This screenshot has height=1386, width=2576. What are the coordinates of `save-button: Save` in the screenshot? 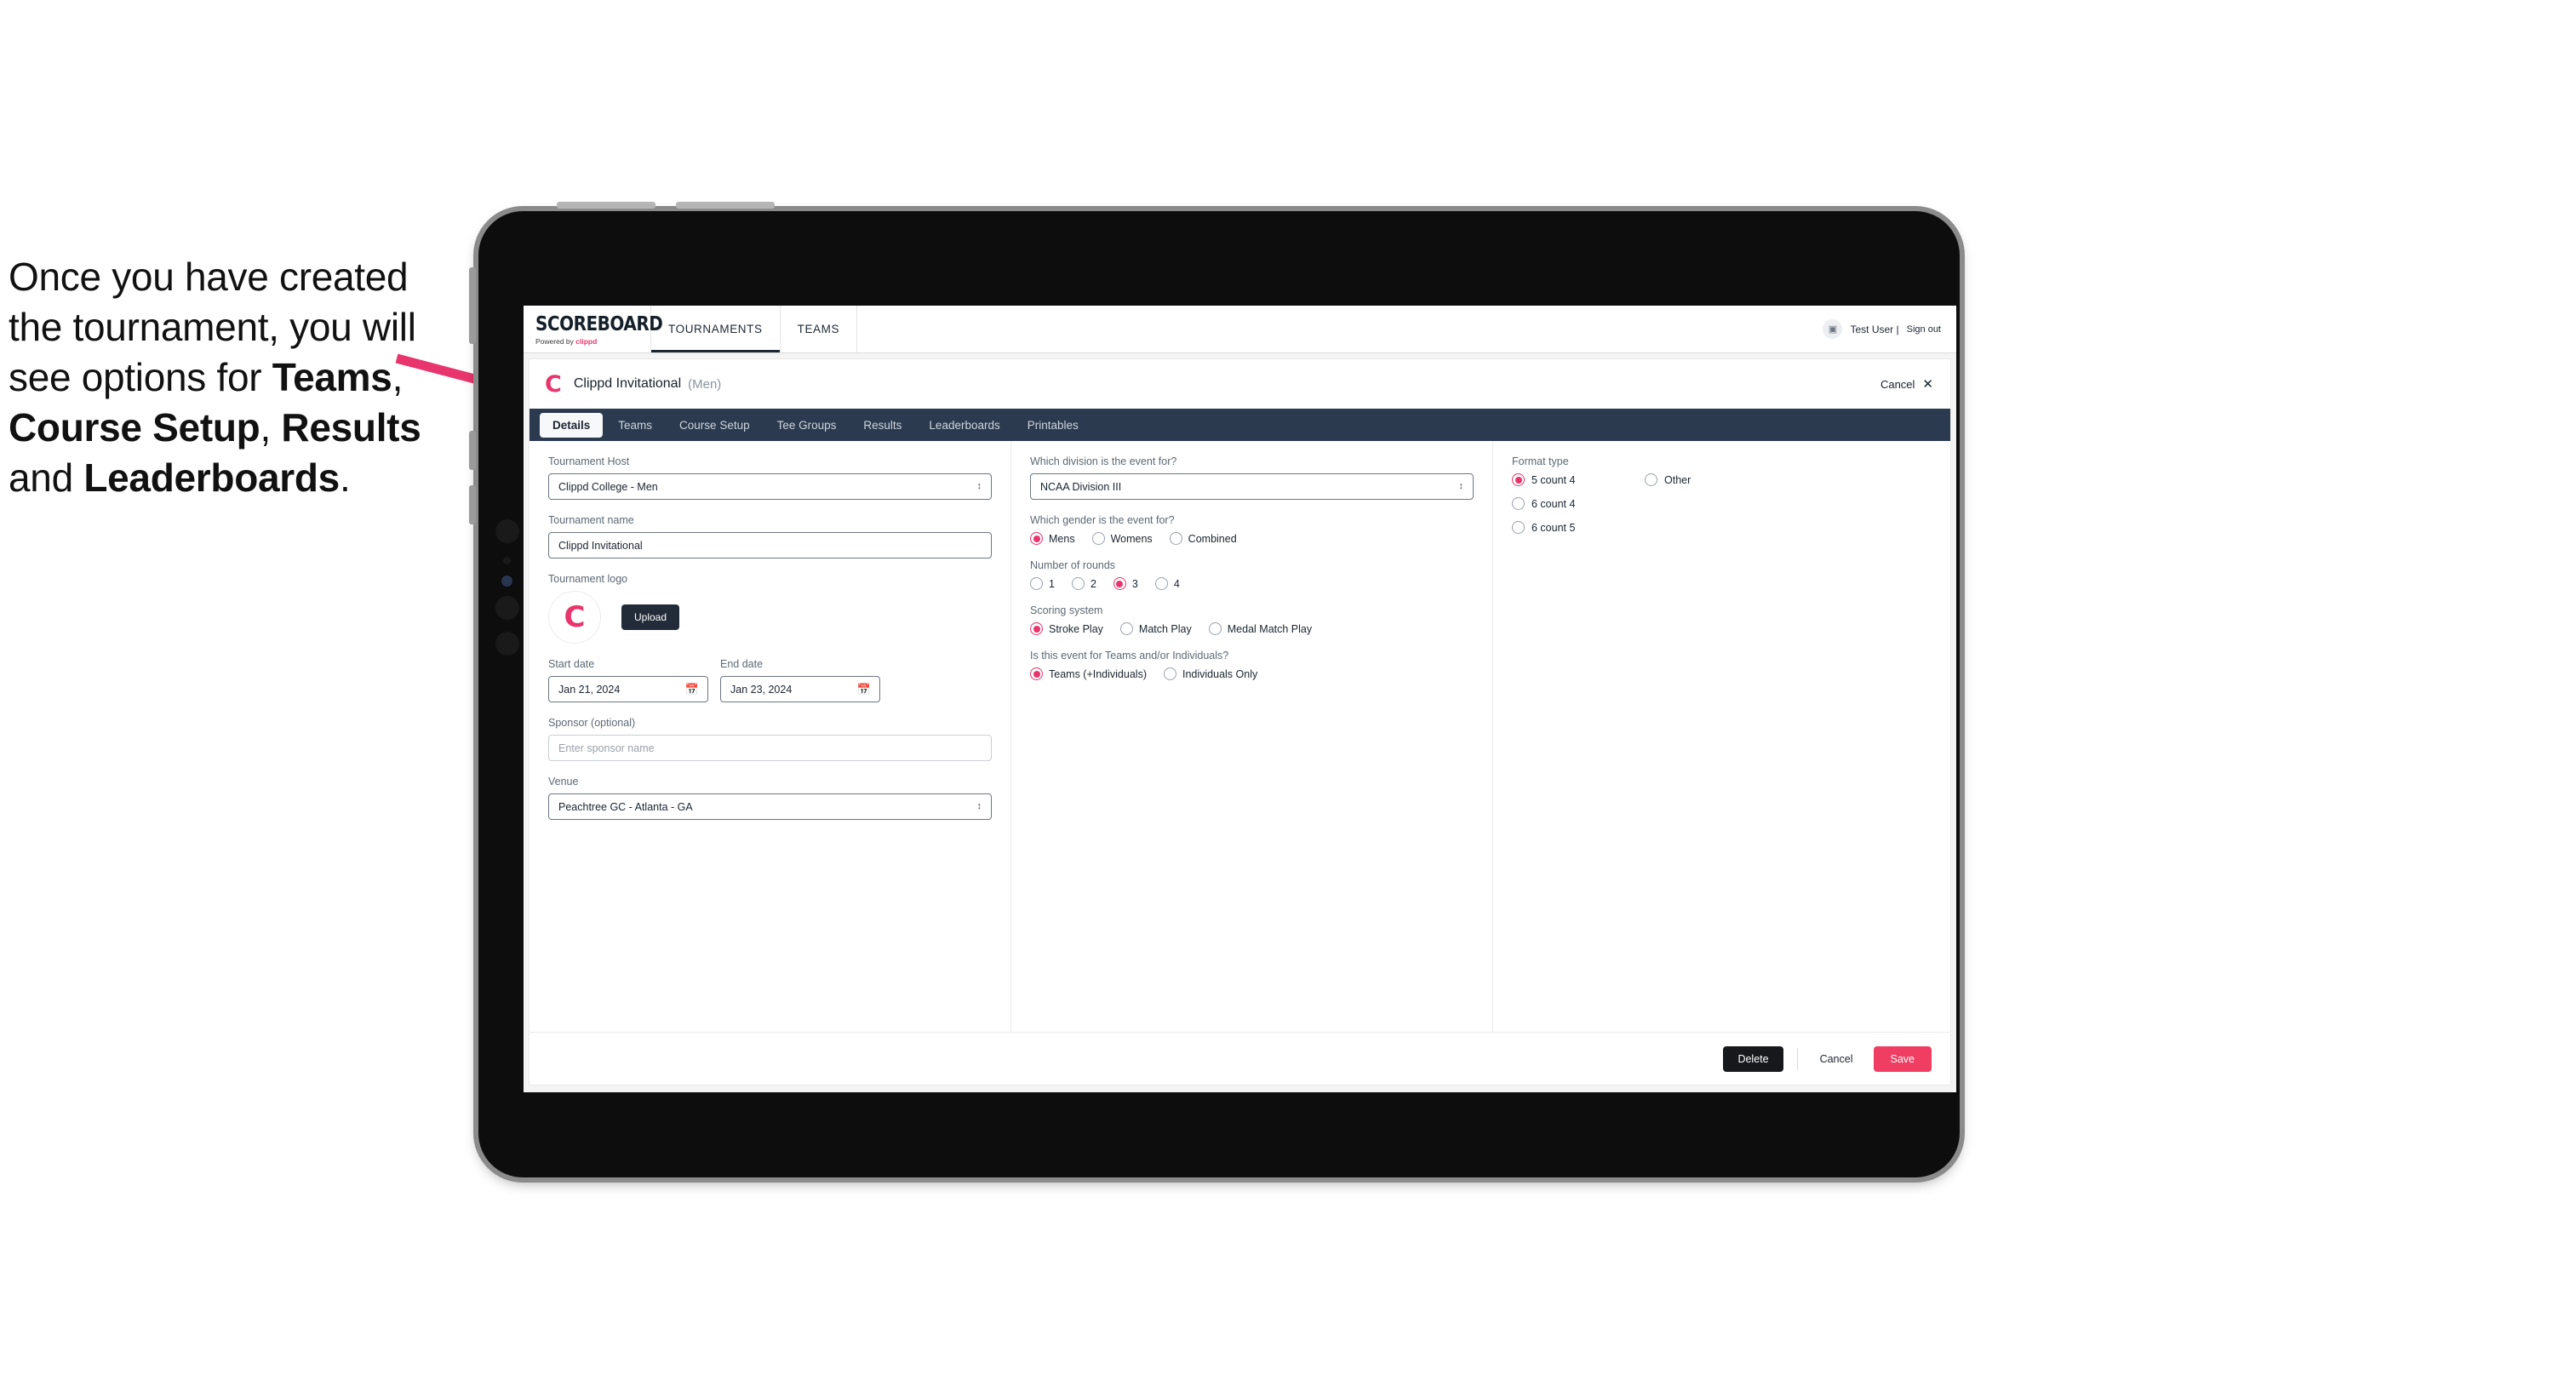 It's located at (1902, 1058).